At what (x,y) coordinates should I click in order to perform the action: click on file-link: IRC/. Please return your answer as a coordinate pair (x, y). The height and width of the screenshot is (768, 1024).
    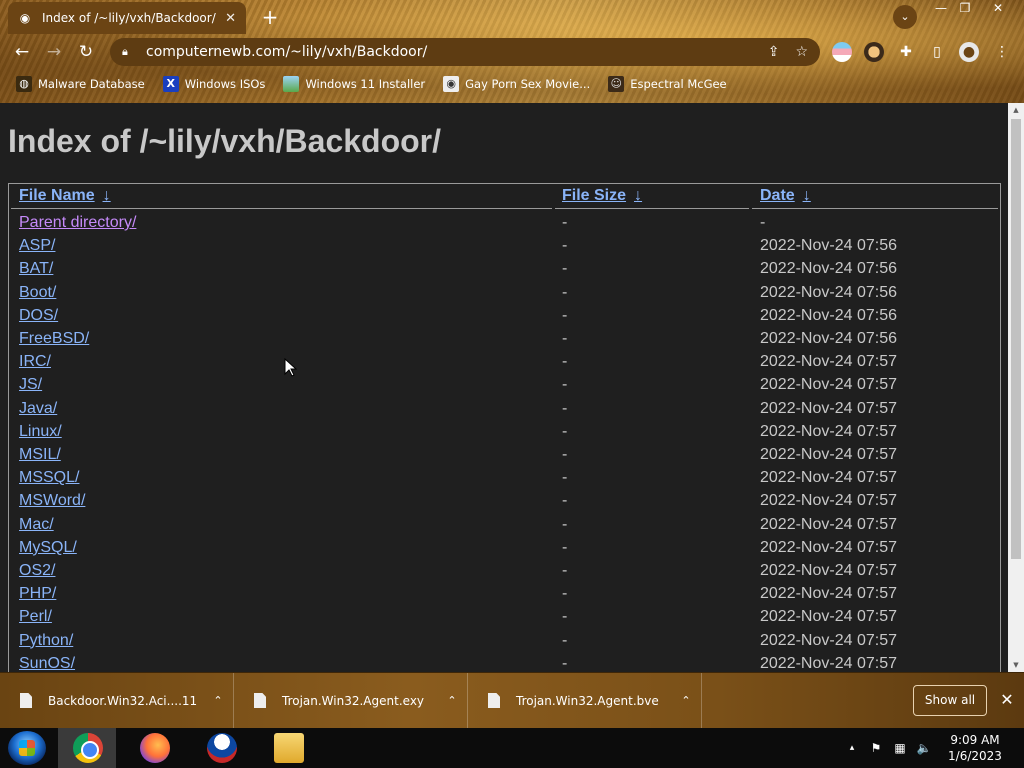
    Looking at the image, I should click on (35, 362).